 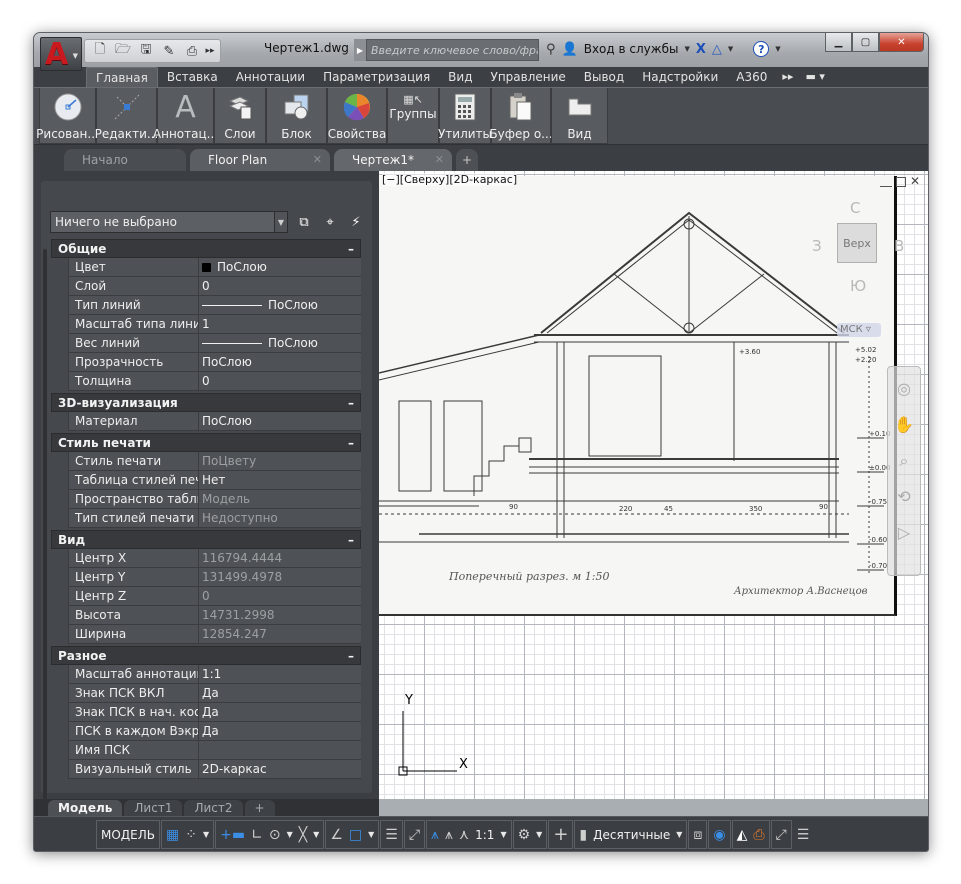 What do you see at coordinates (435, 835) in the screenshot?
I see `annotation-visibility-icon: ⩚` at bounding box center [435, 835].